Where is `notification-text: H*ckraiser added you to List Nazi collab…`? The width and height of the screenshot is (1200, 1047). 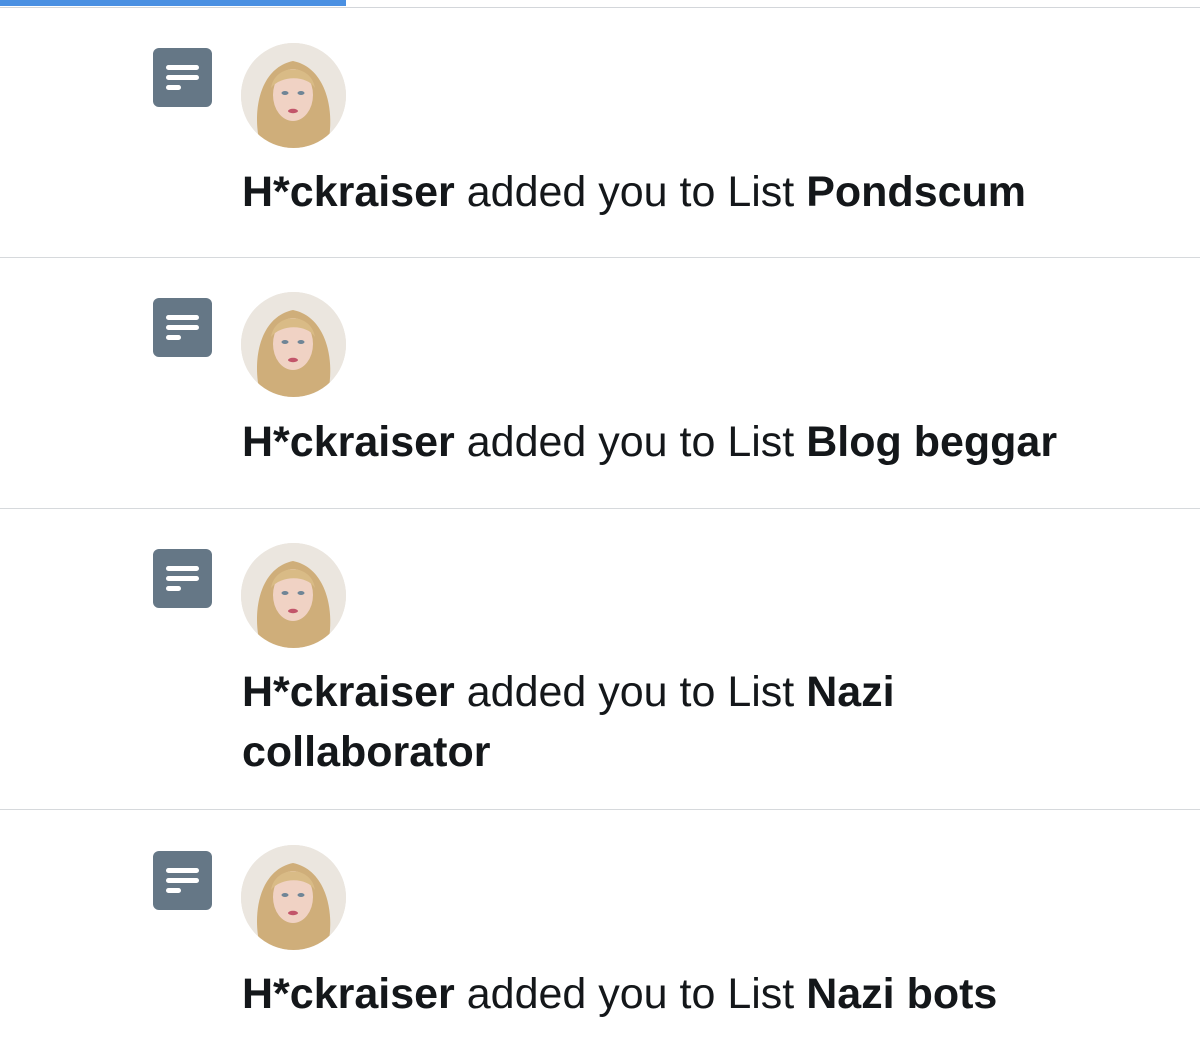
notification-text: H*ckraiser added you to List Nazi collab… is located at coordinates (612, 722).